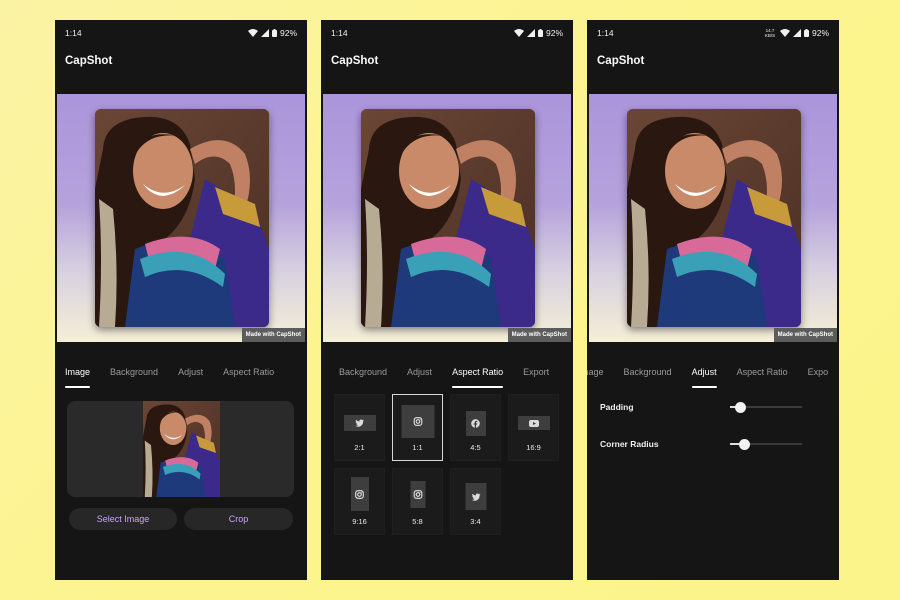 Image resolution: width=900 pixels, height=600 pixels. Describe the element at coordinates (475, 447) in the screenshot. I see `ratio-label: 4:5` at that location.